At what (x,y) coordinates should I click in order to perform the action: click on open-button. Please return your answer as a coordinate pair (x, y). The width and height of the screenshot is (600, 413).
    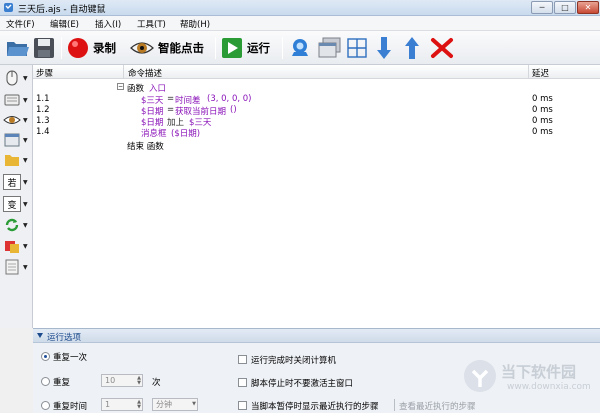
    Looking at the image, I should click on (18, 48).